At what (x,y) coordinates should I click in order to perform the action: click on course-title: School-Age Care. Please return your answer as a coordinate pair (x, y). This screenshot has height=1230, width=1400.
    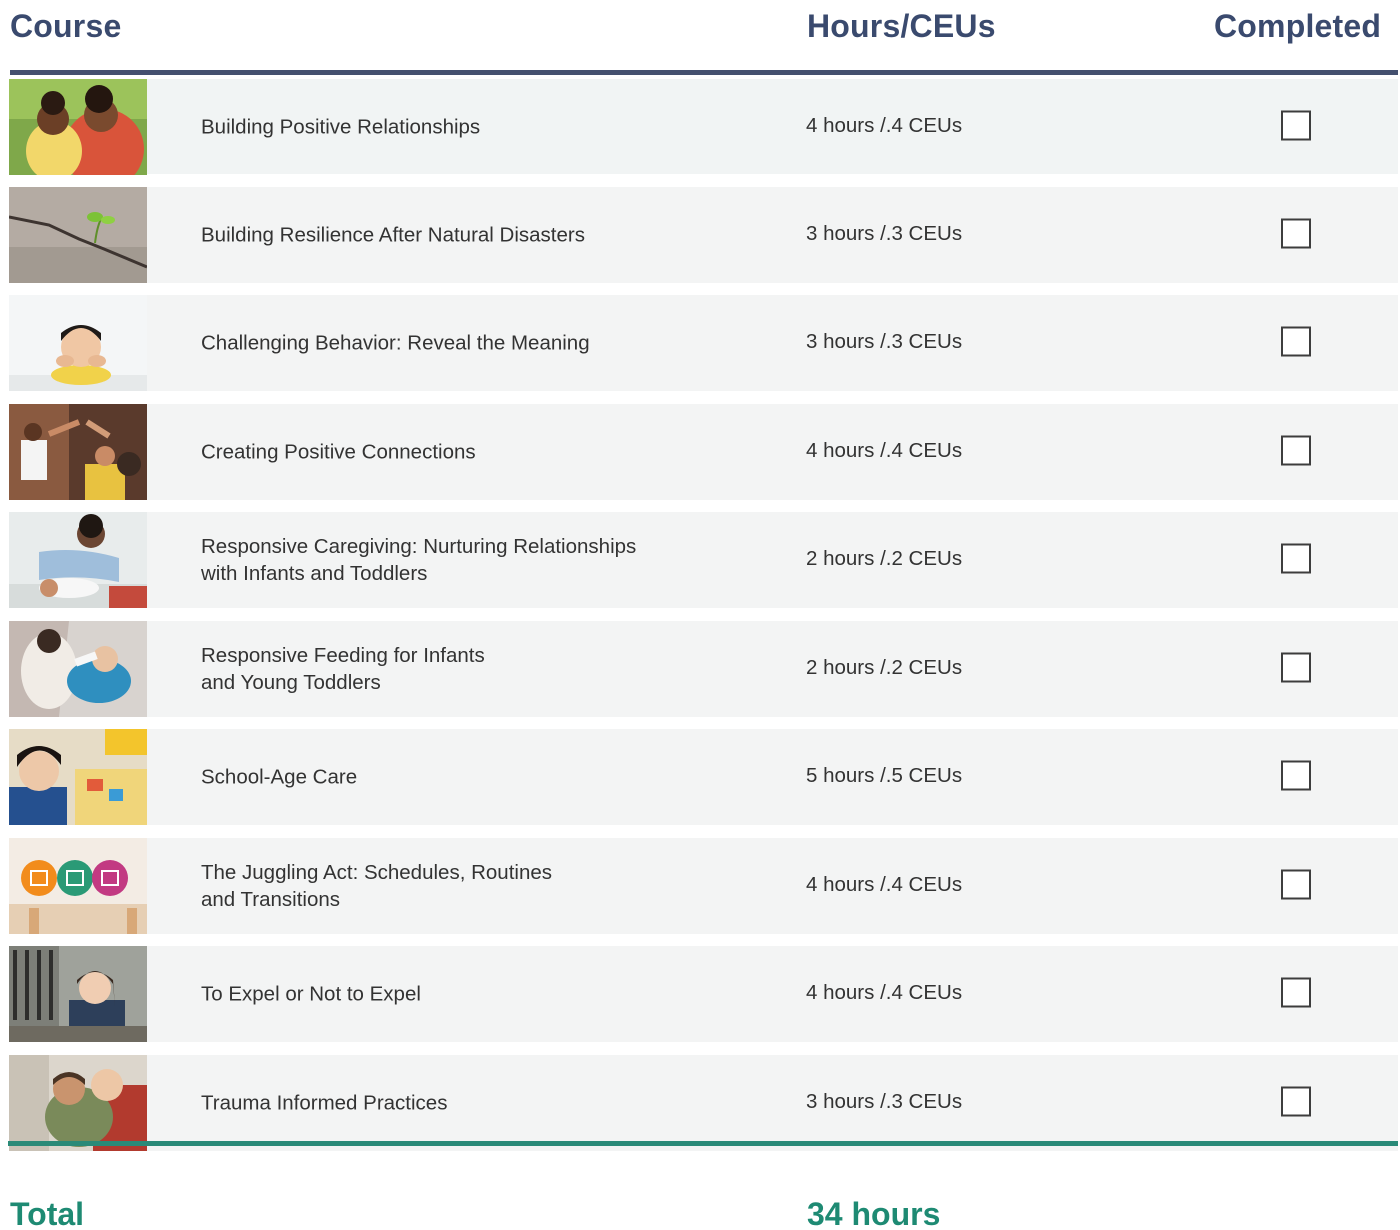
    Looking at the image, I should click on (279, 777).